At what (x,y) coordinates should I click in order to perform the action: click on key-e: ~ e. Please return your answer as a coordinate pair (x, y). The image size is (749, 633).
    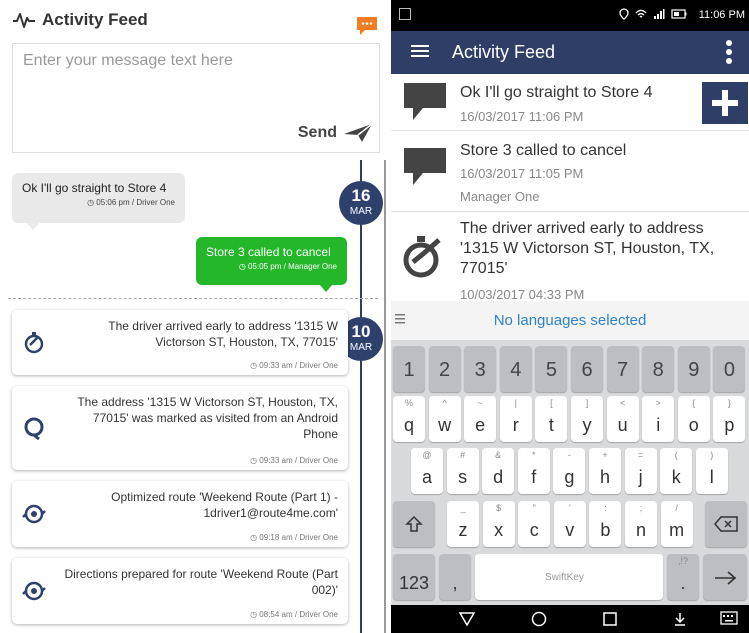
    Looking at the image, I should click on (480, 419).